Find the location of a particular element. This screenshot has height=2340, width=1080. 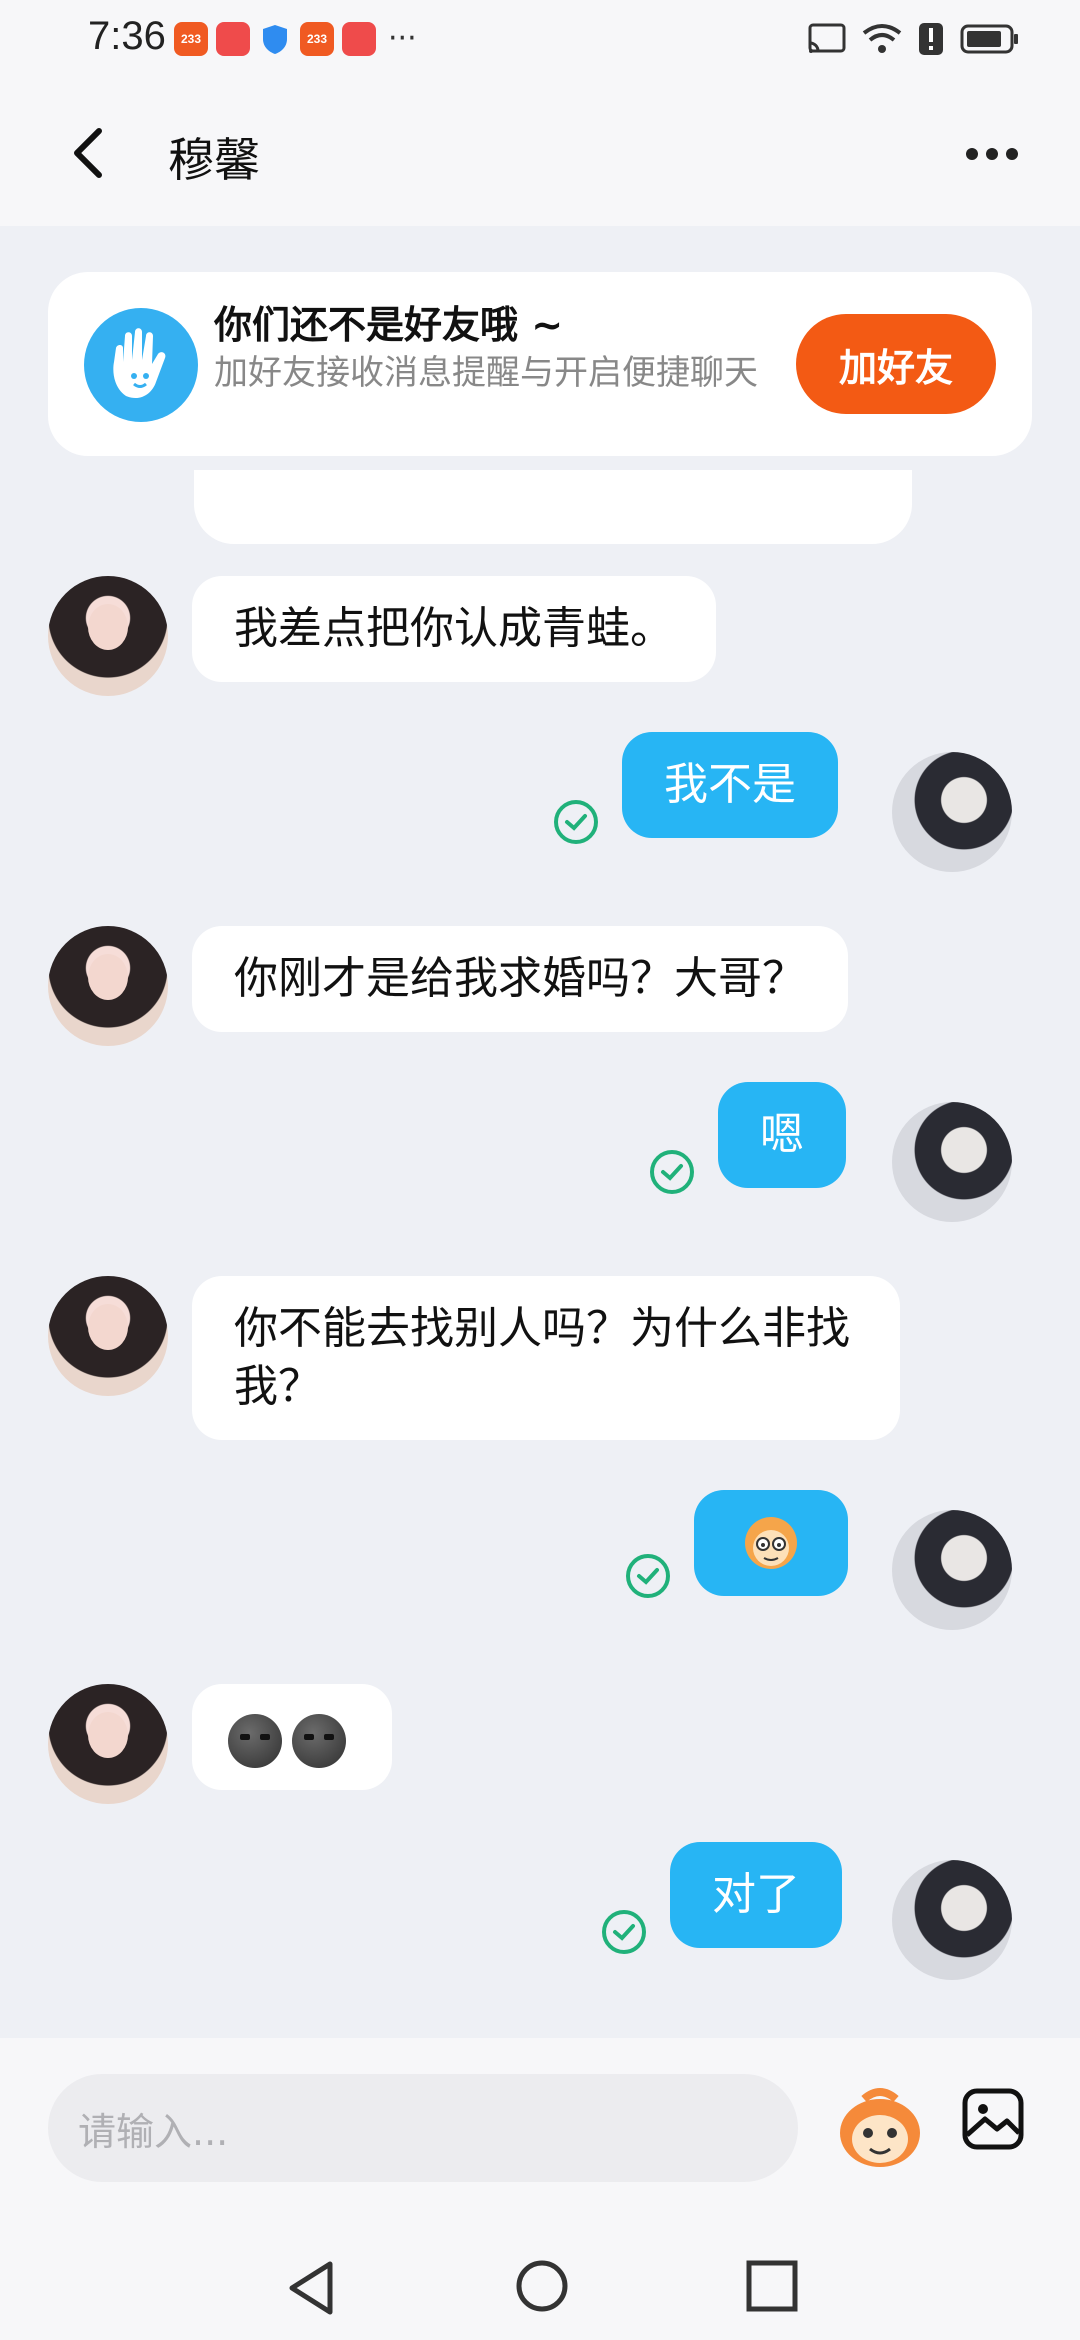

status-bar: 7:36 233 233 ··· is located at coordinates (540, 42).